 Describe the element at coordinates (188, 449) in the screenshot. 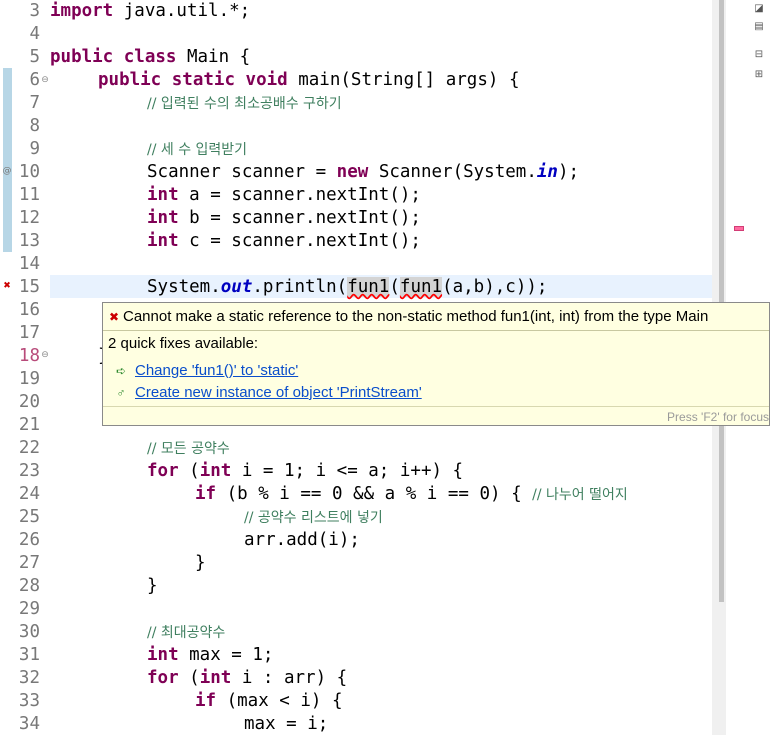

I see `code-comment: // 모든 공약수` at that location.